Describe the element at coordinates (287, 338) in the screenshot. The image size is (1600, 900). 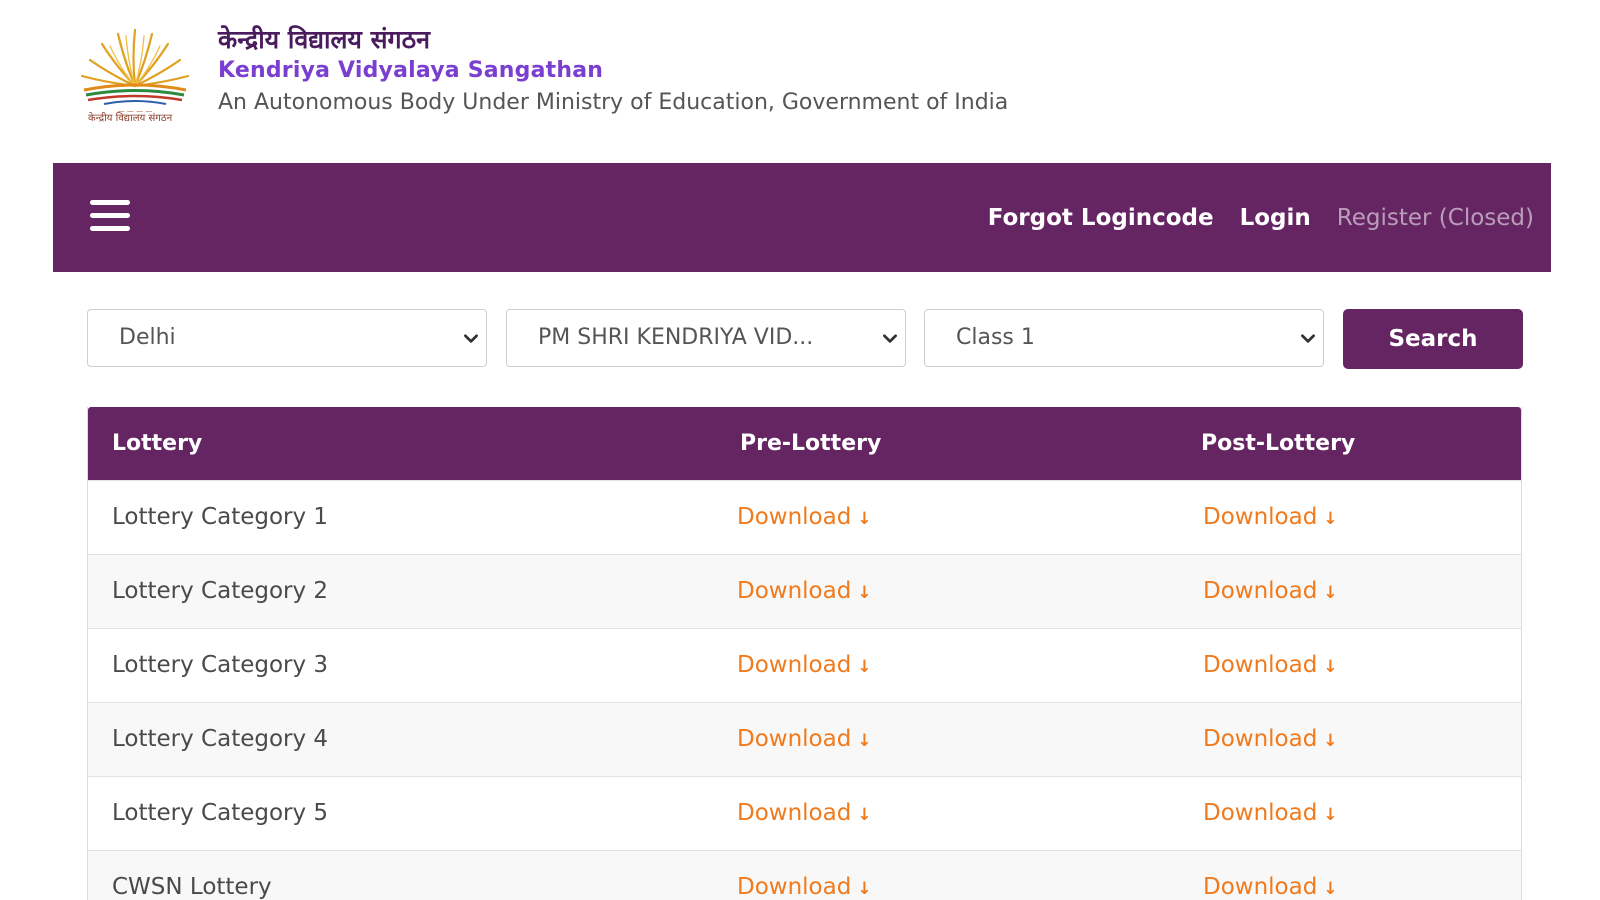
I see `region-select: Delhi` at that location.